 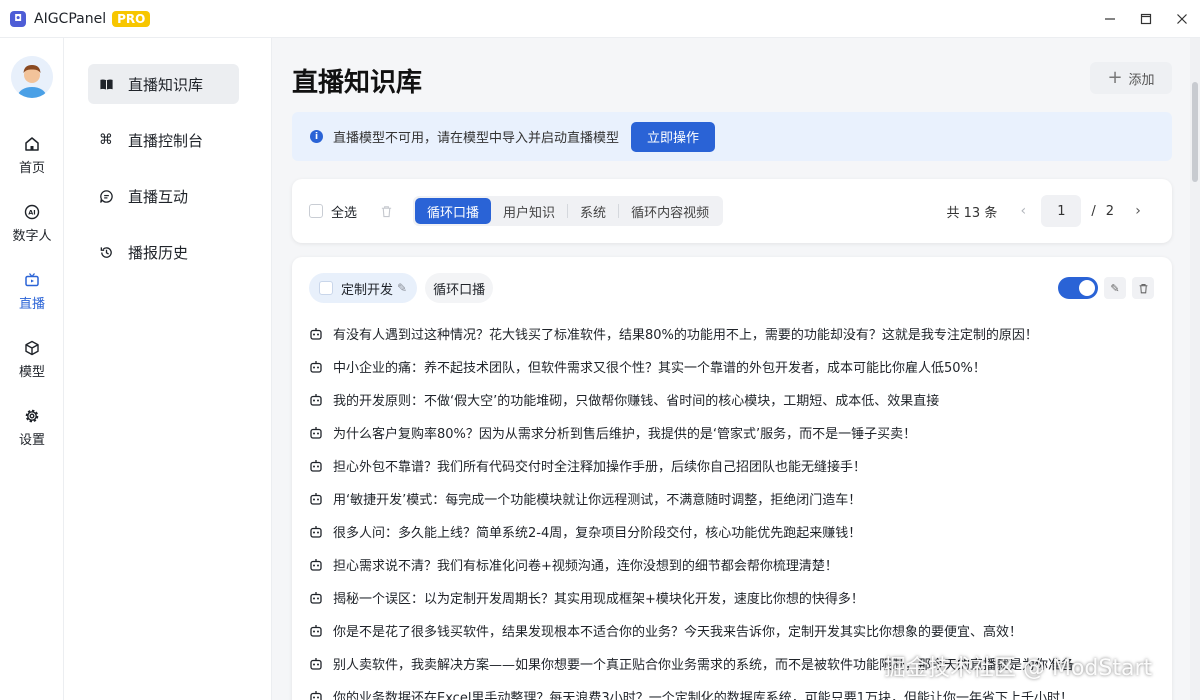 What do you see at coordinates (367, 290) in the screenshot?
I see `card-title: 定制开发` at bounding box center [367, 290].